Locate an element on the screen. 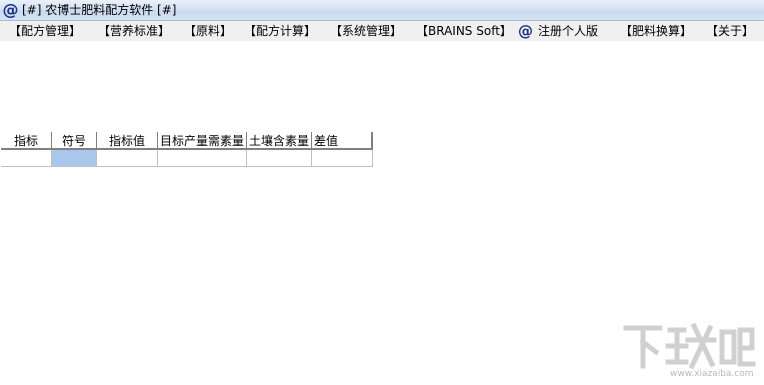  grid-cell-indicator is located at coordinates (26, 158).